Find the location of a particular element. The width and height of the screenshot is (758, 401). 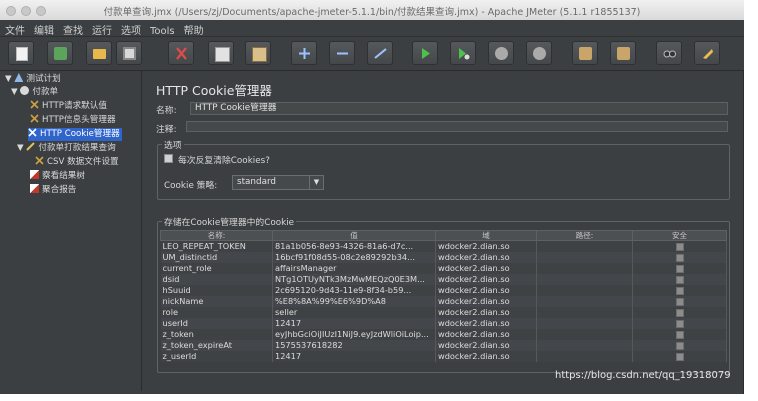

templates-button is located at coordinates (60, 53).